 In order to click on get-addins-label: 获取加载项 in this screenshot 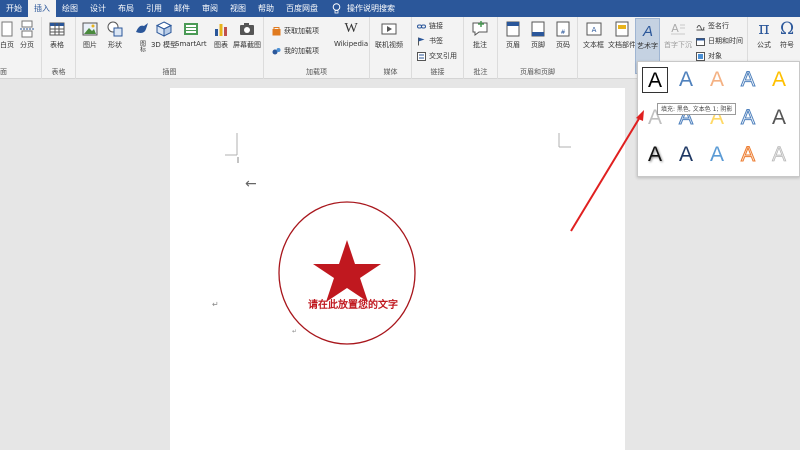, I will do `click(301, 31)`.